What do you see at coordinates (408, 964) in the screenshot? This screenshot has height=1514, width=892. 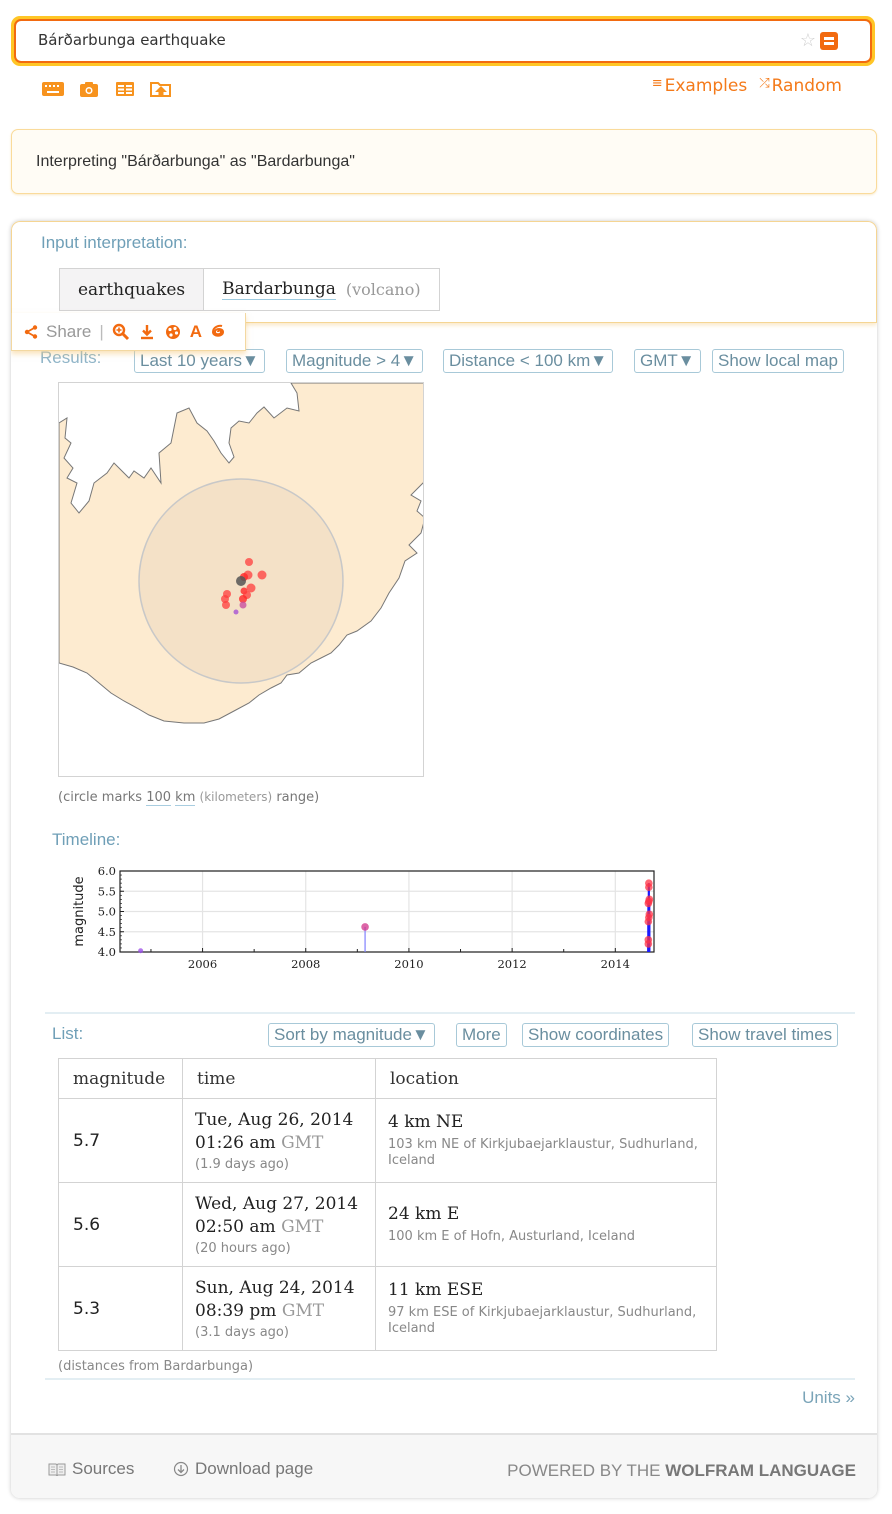 I see `x-tick-label: 2010` at bounding box center [408, 964].